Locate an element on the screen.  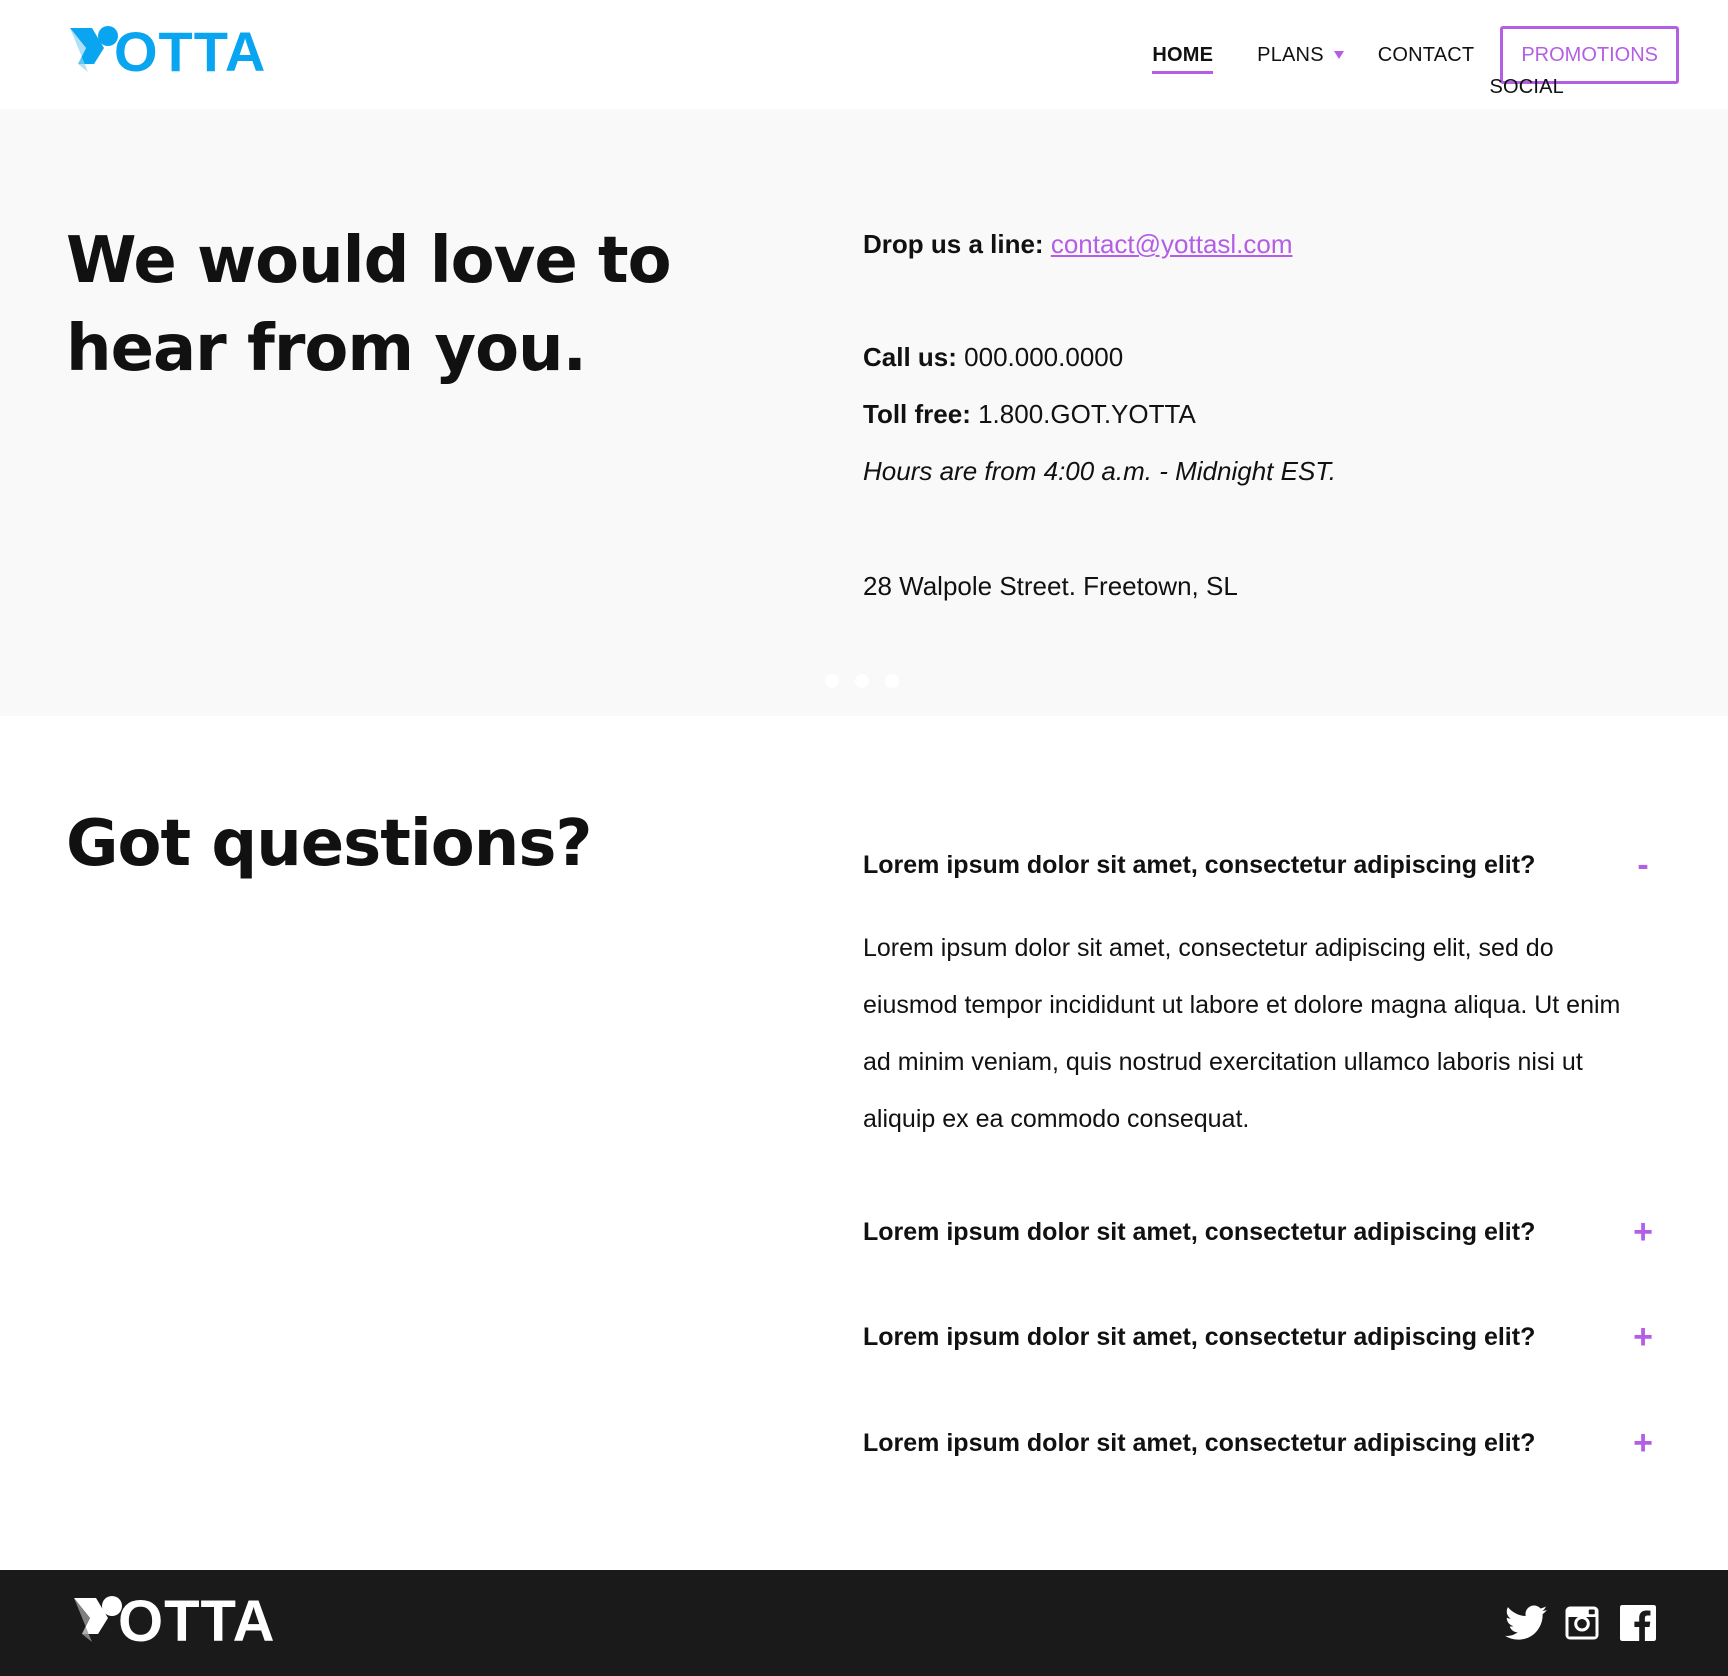
collapse-icon: - is located at coordinates (1643, 865).